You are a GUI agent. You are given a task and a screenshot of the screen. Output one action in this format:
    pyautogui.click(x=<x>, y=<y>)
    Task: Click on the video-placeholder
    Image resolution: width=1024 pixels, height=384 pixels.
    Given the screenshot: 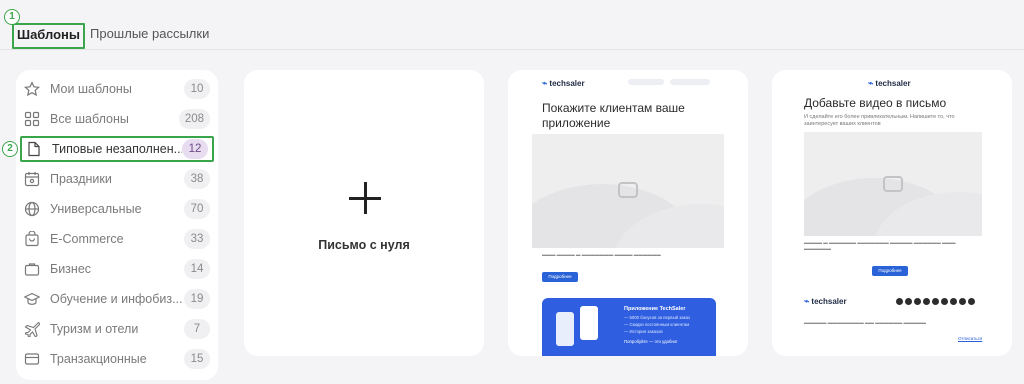 What is the action you would take?
    pyautogui.click(x=893, y=184)
    